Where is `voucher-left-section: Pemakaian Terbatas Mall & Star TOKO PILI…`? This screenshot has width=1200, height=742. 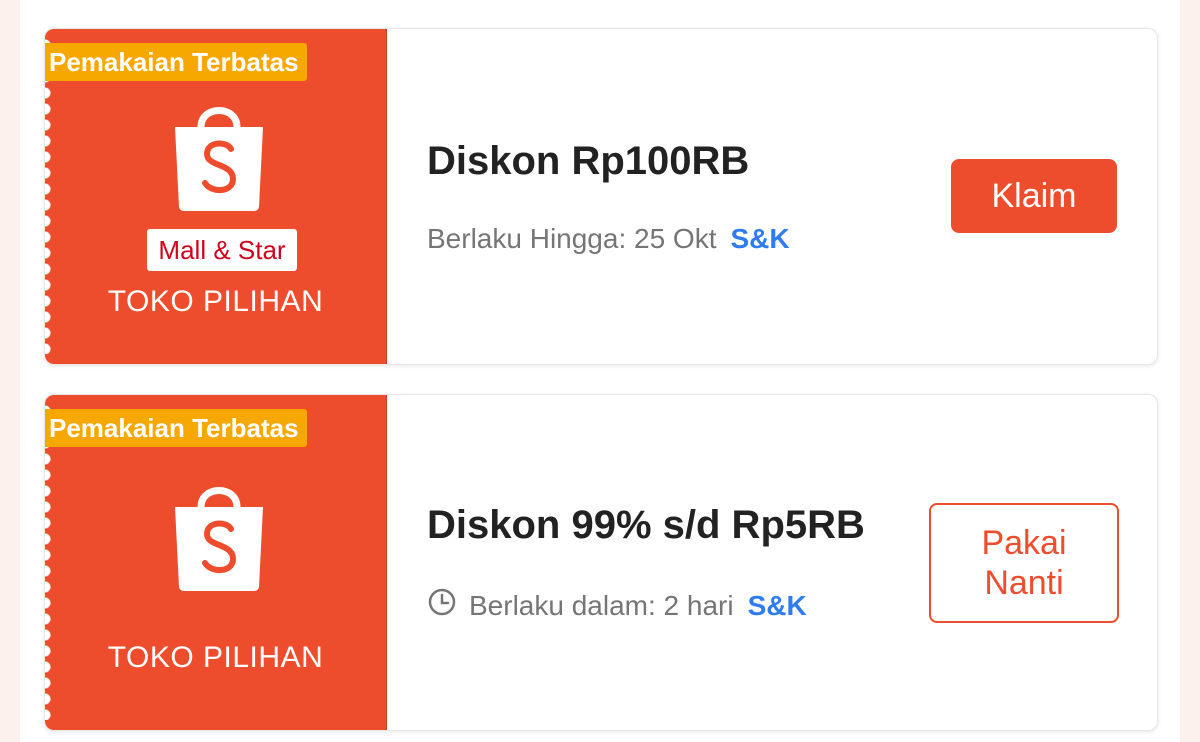
voucher-left-section: Pemakaian Terbatas Mall & Star TOKO PILI… is located at coordinates (216, 196).